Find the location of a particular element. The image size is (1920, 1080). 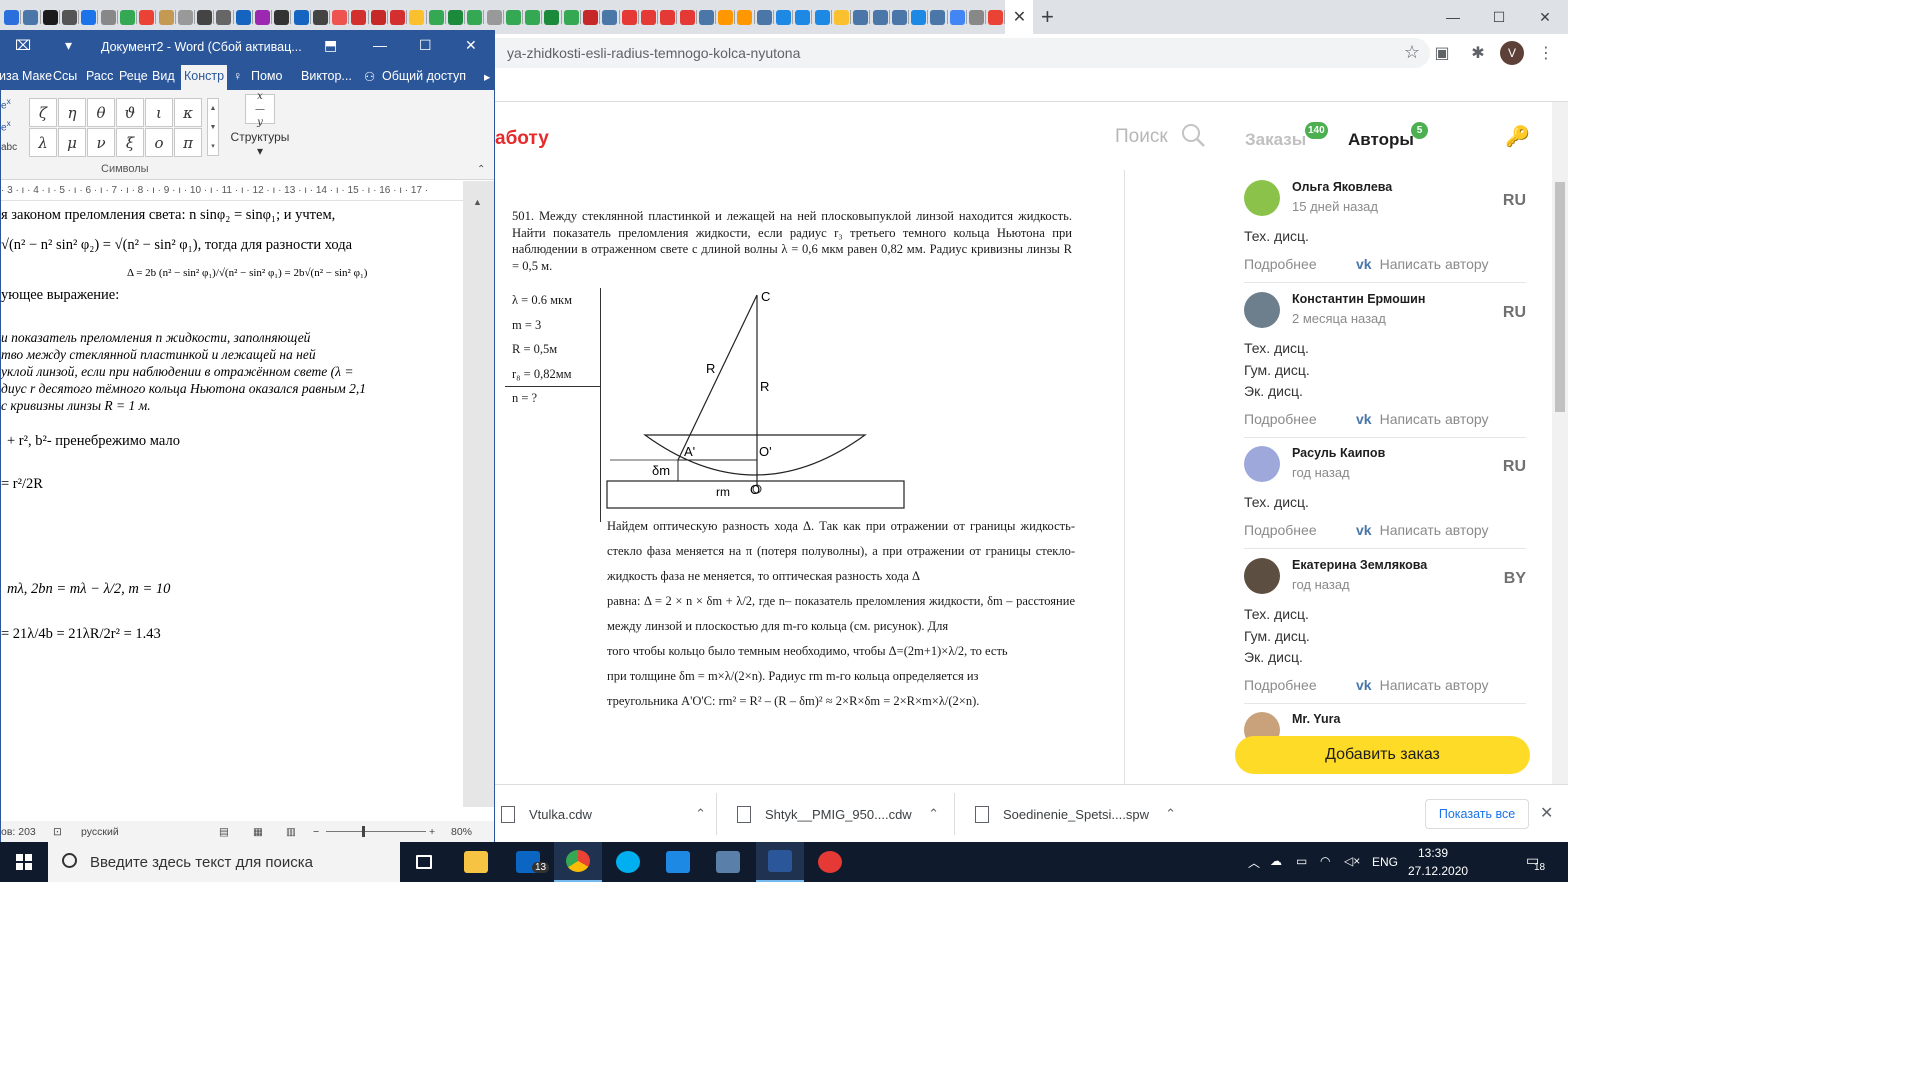

equation-icon: ex is located at coordinates (6, 103).